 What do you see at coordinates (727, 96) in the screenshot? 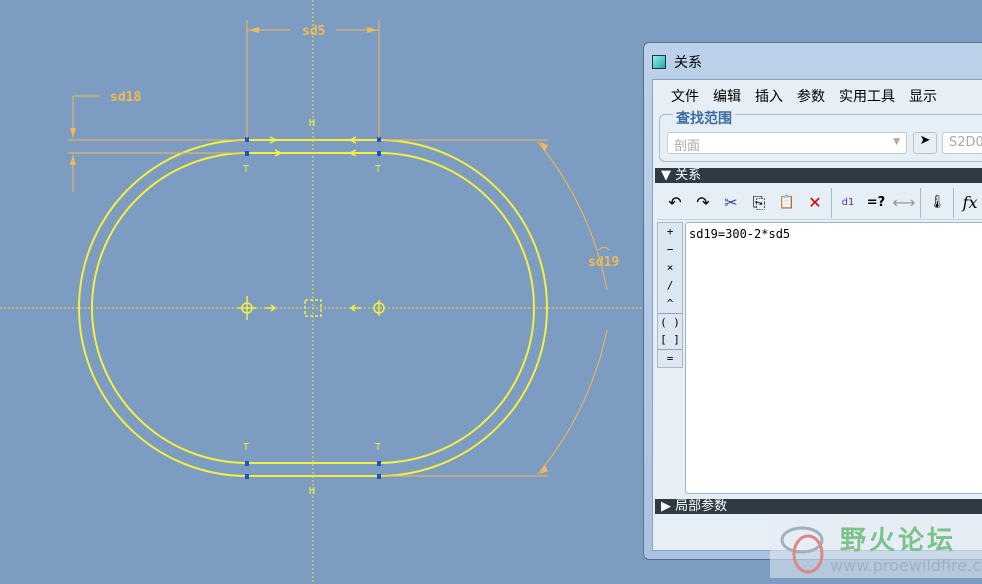
I see `menu-edit: 编辑` at bounding box center [727, 96].